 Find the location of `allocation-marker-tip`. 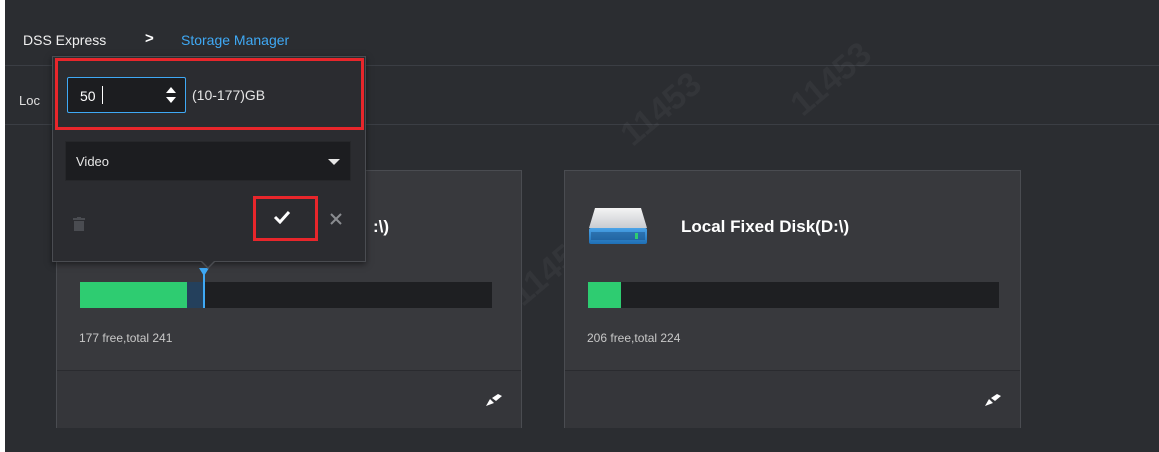

allocation-marker-tip is located at coordinates (204, 272).